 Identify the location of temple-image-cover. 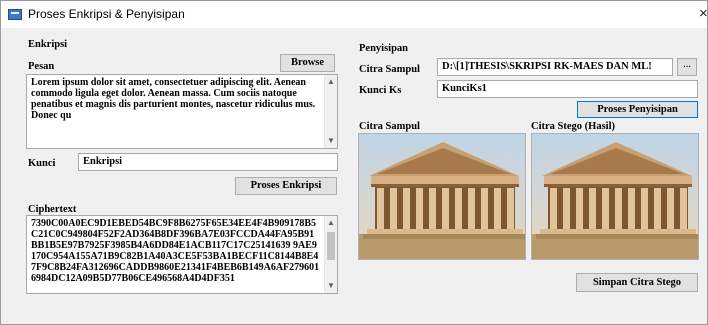
(442, 196).